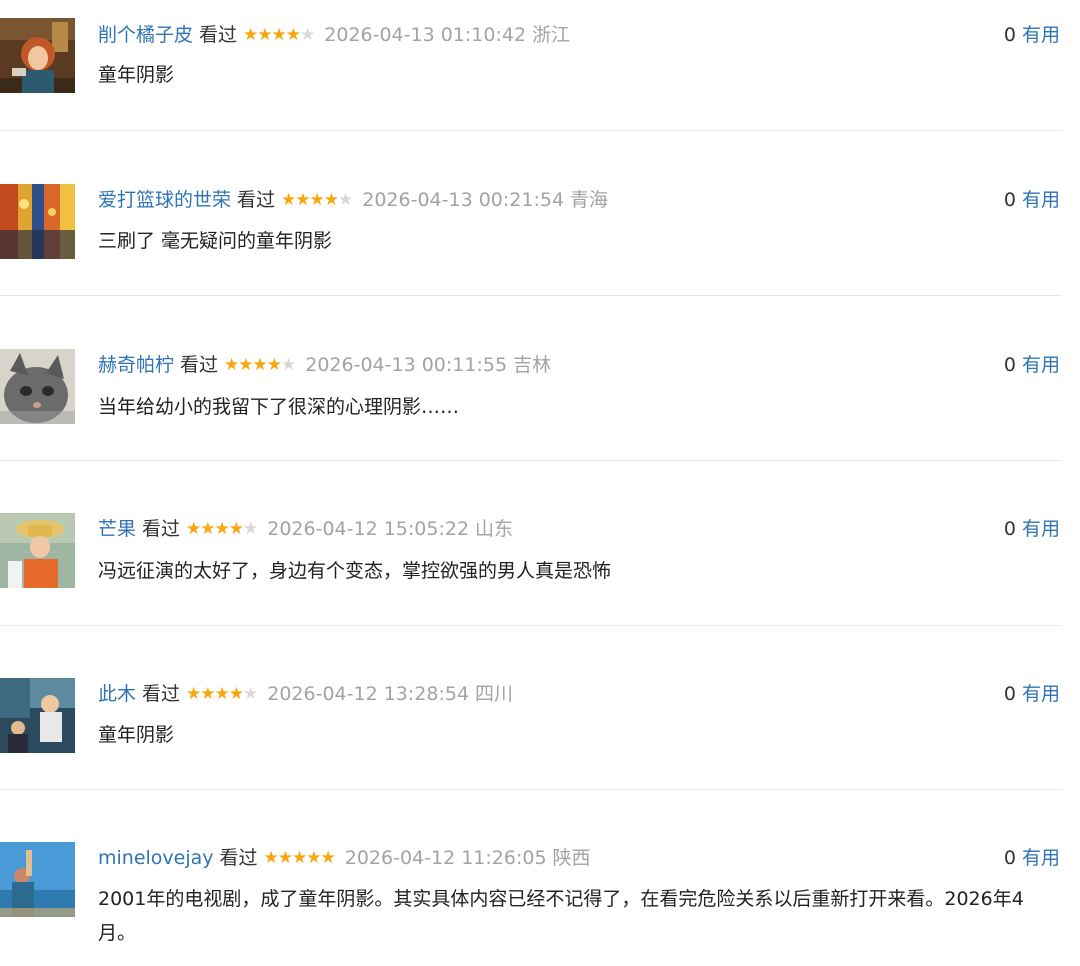  I want to click on comment-content: 三刷了 毫无疑问的童年阴影, so click(215, 241).